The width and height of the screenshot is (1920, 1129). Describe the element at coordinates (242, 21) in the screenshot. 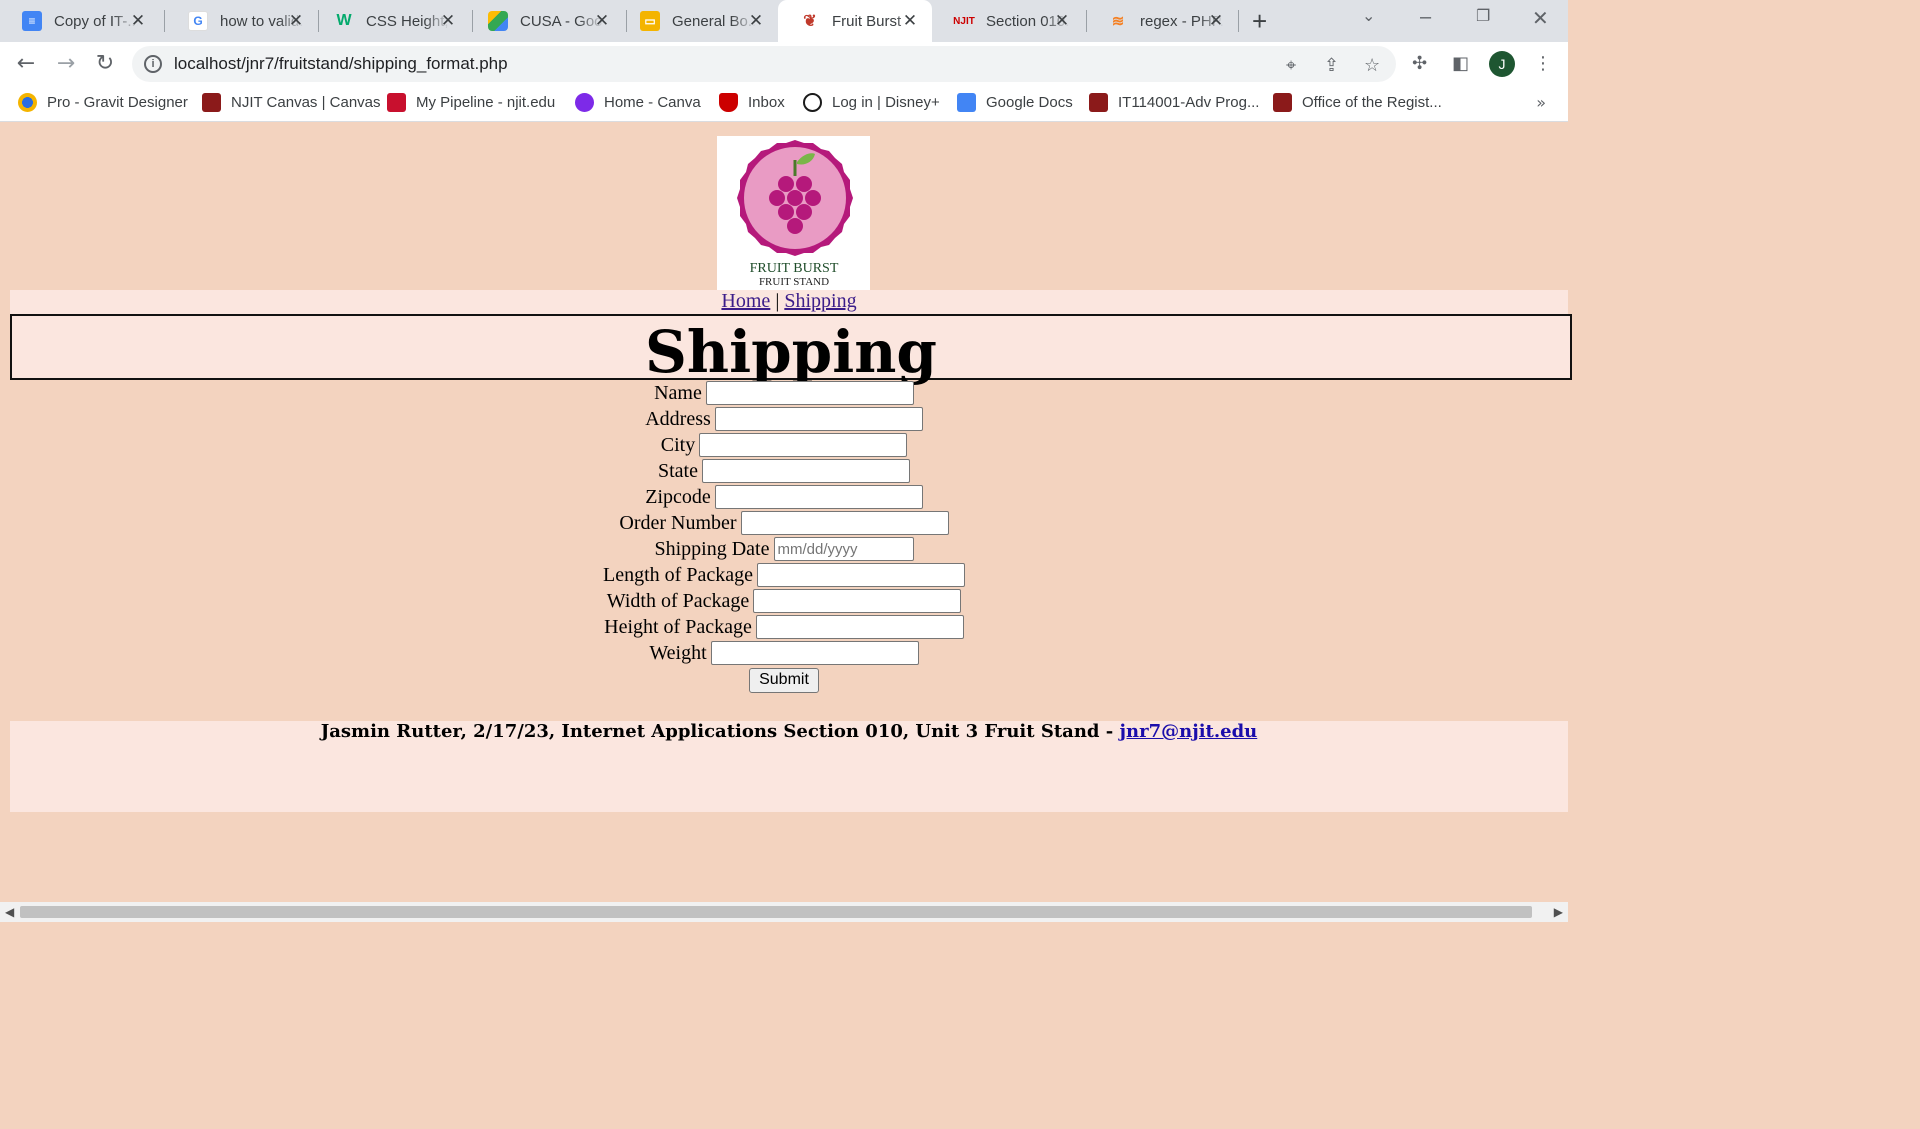

I see `tab-google-search: G how to valid... ✕` at that location.